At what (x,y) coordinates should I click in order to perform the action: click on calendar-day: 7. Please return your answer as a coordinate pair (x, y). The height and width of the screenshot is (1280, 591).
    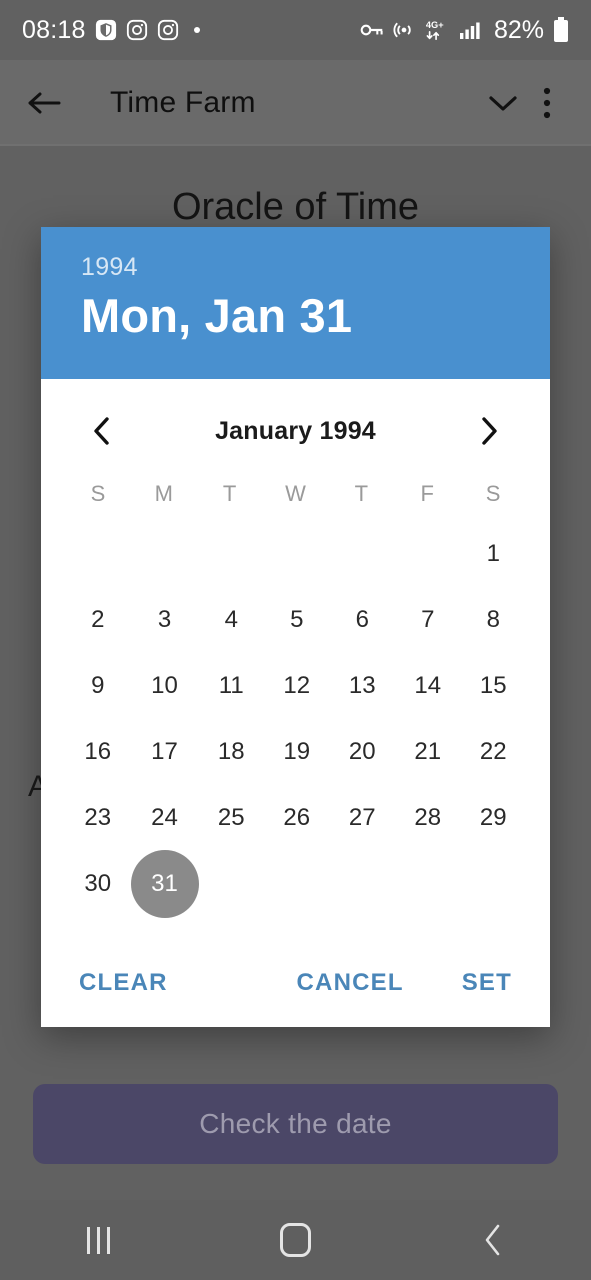
    Looking at the image, I should click on (428, 620).